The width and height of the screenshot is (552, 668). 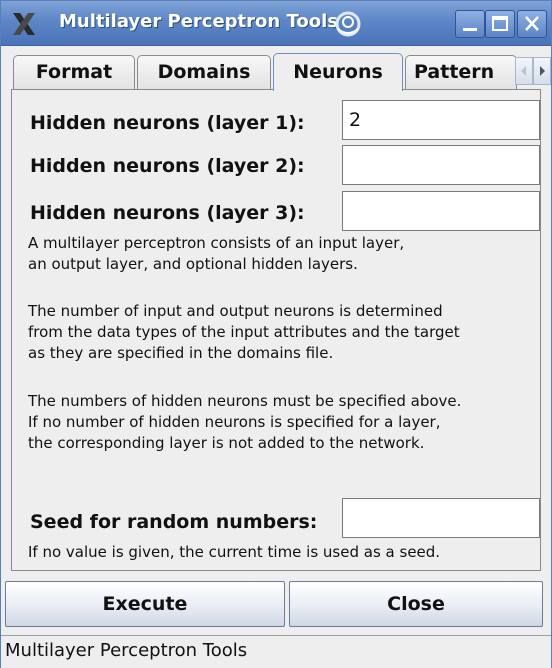 What do you see at coordinates (441, 120) in the screenshot?
I see `hidden-layer1-input` at bounding box center [441, 120].